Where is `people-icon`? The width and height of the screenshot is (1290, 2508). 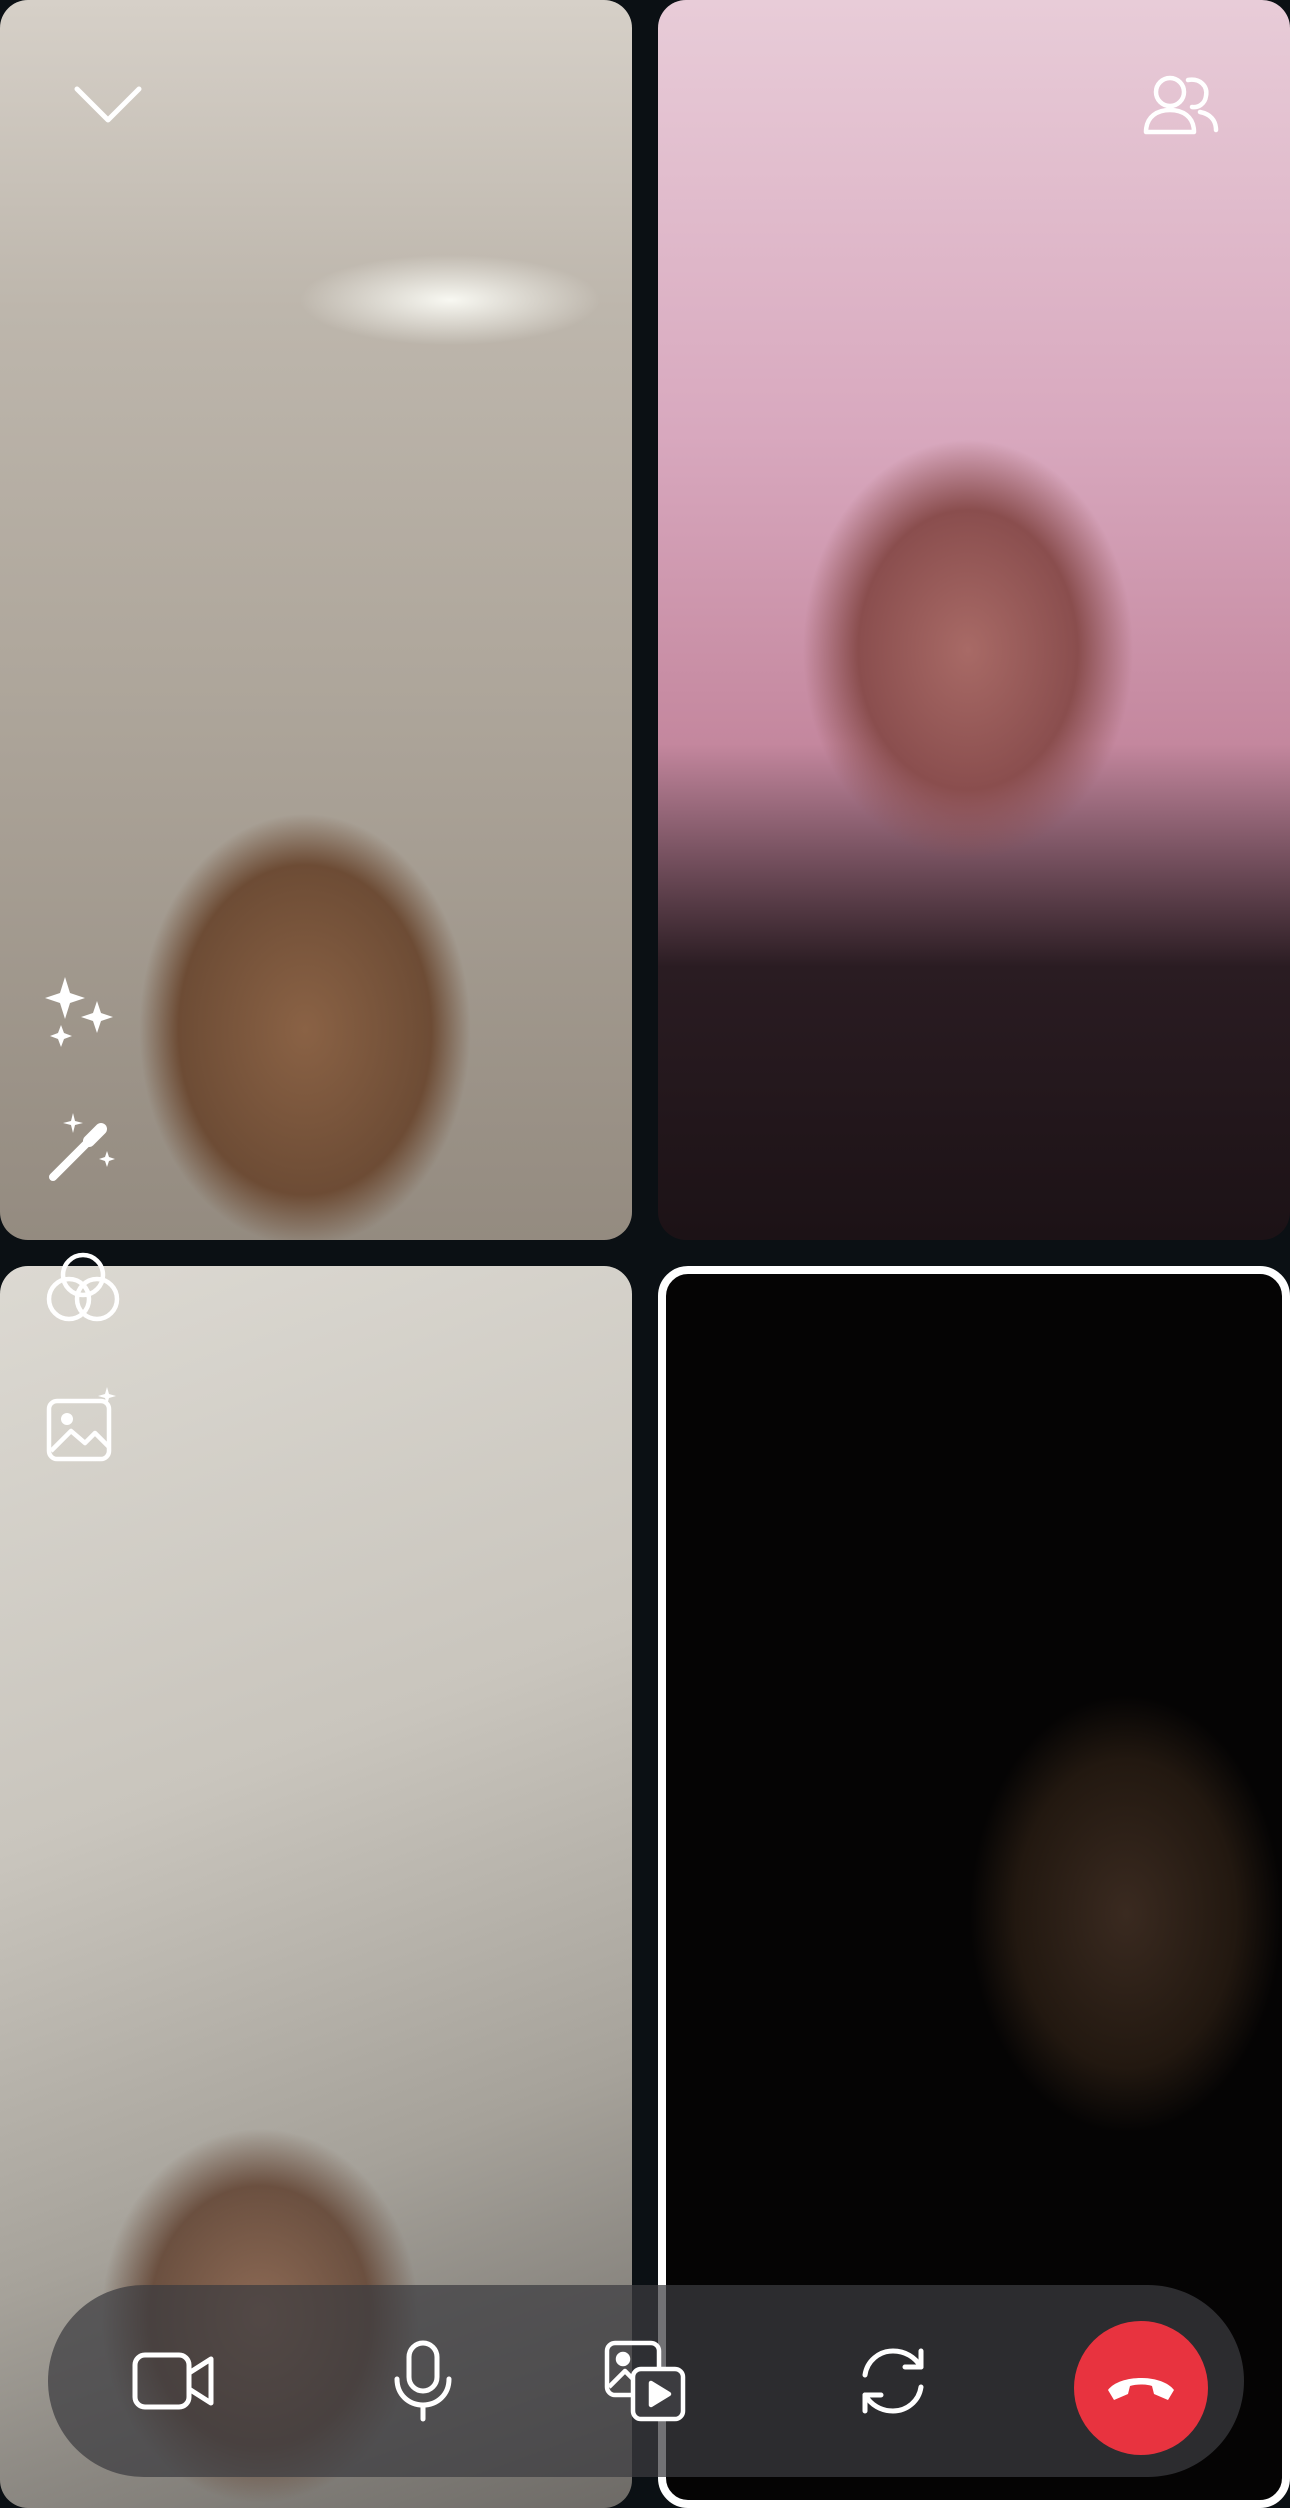
people-icon is located at coordinates (1180, 106).